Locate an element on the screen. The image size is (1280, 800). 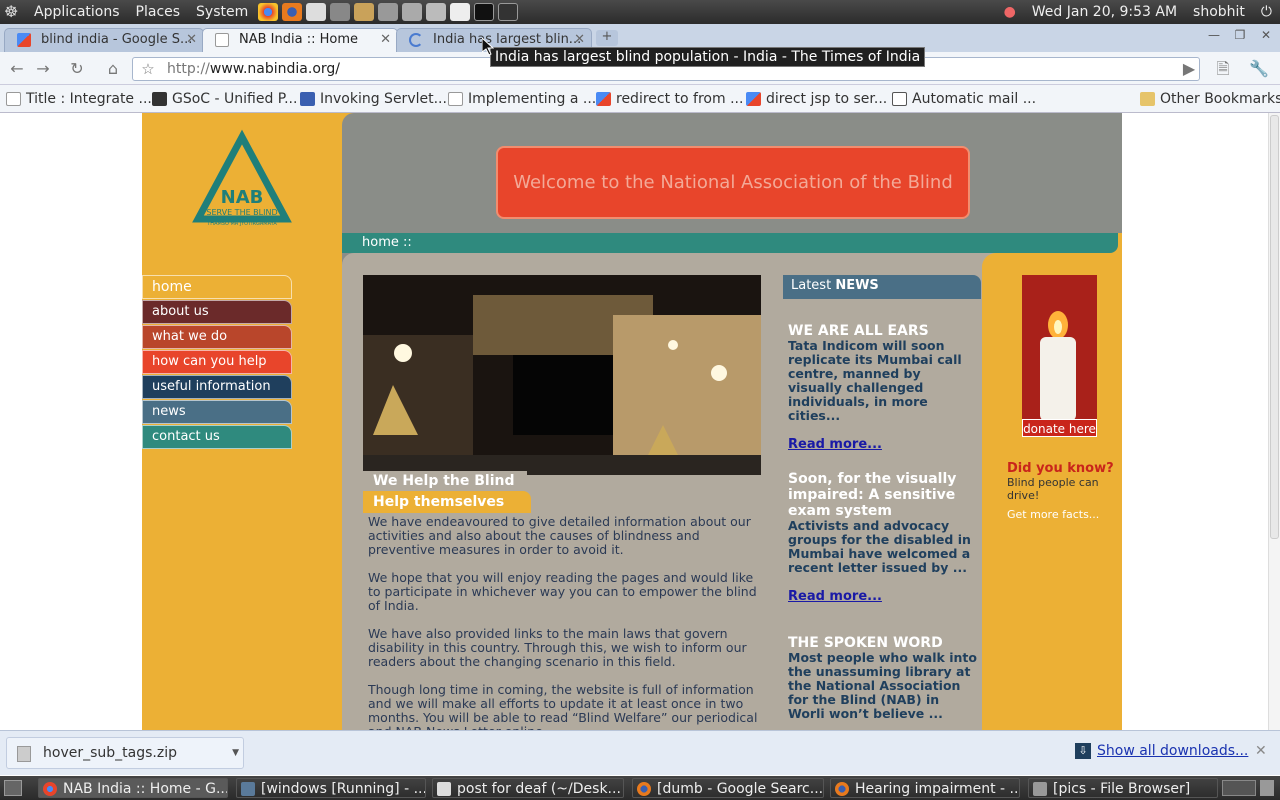
page-favicon-icon is located at coordinates (222, 40).